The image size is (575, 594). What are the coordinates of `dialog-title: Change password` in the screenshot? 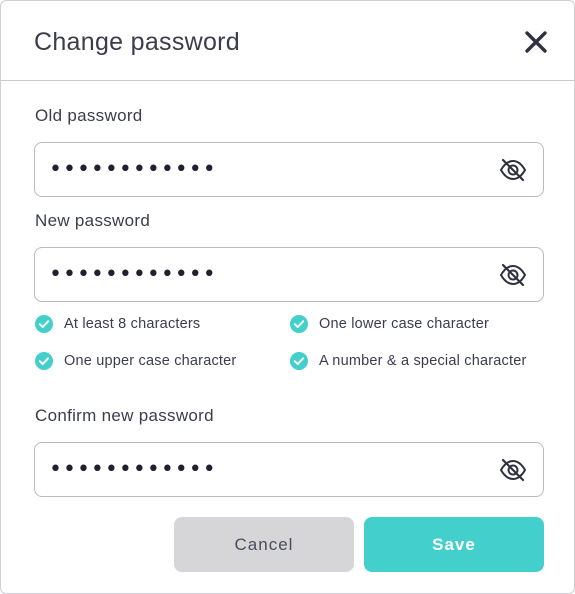 It's located at (137, 42).